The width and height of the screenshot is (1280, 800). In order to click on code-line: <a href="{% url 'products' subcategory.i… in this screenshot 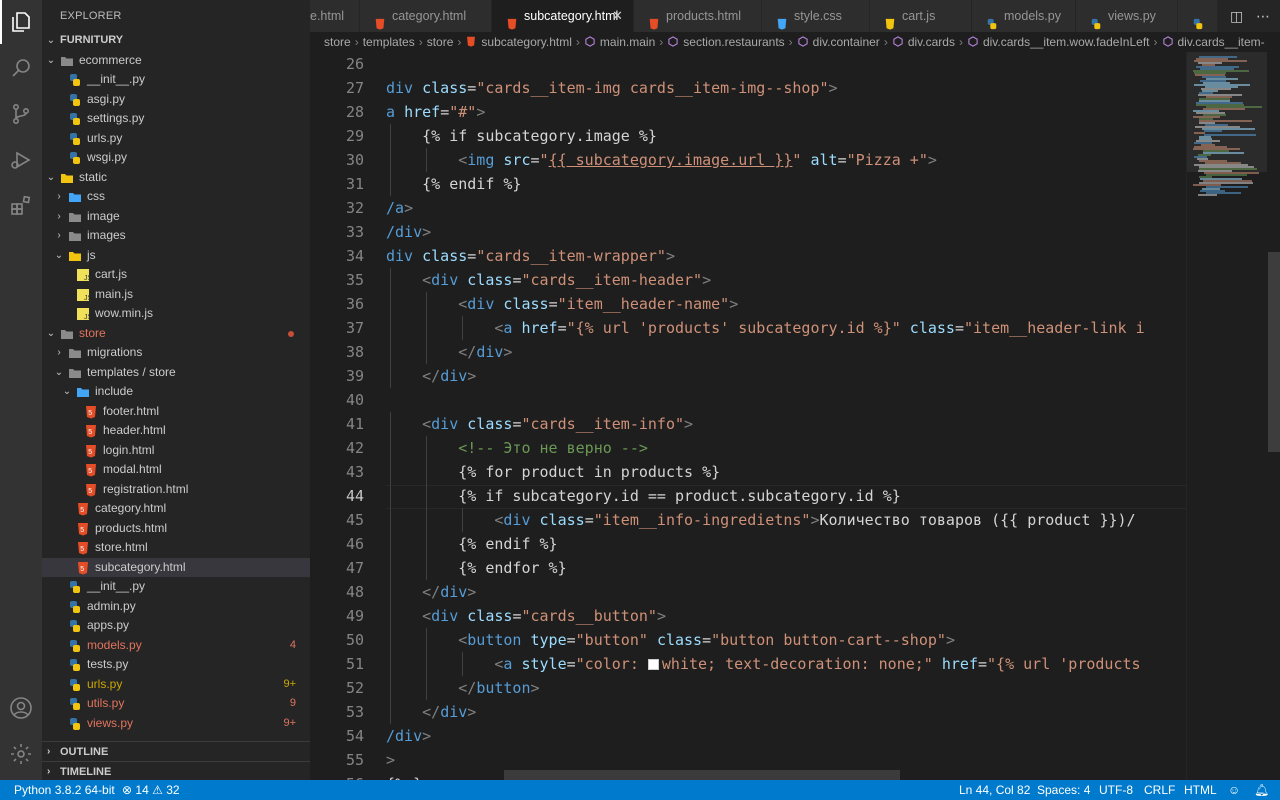, I will do `click(765, 328)`.